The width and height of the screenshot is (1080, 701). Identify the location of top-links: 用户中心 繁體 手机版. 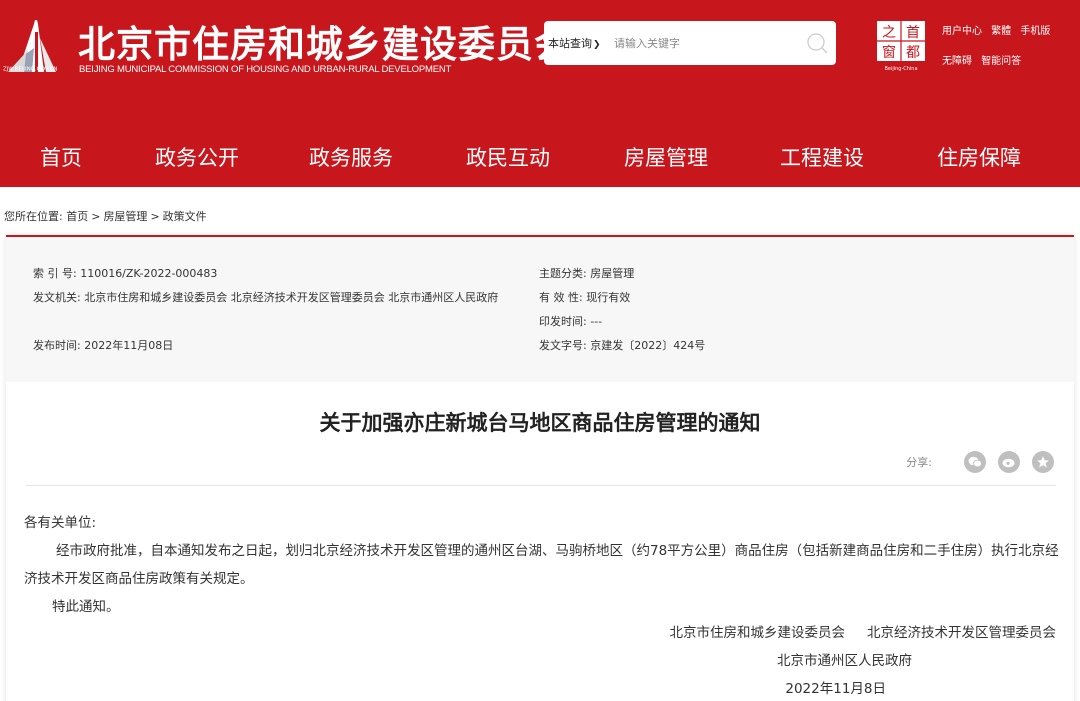
(999, 29).